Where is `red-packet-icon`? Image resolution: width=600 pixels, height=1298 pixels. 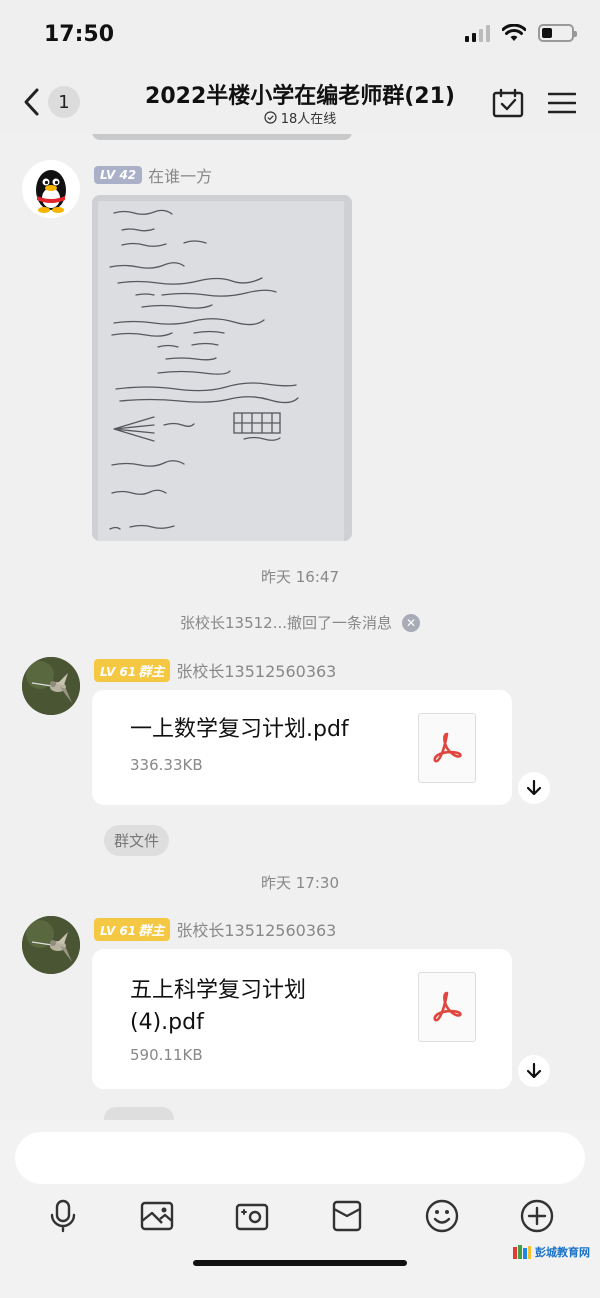 red-packet-icon is located at coordinates (347, 1216).